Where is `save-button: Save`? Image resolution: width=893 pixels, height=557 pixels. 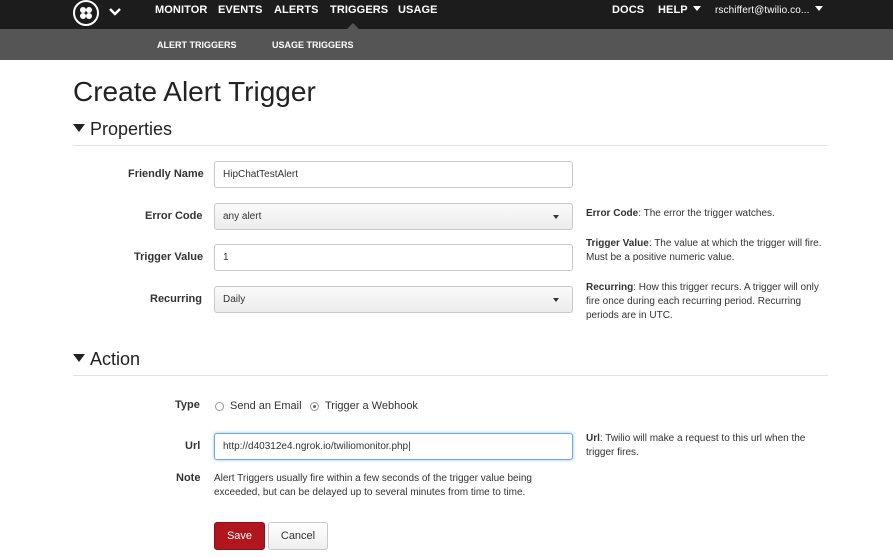
save-button: Save is located at coordinates (239, 536).